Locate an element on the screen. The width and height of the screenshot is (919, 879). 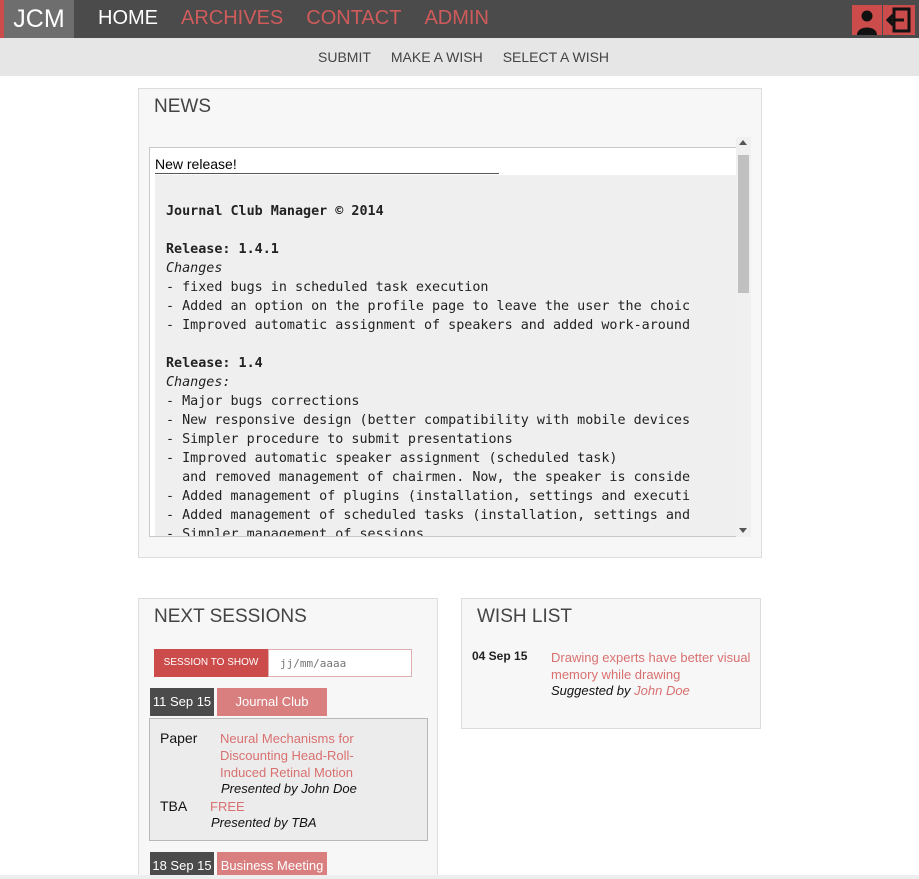
nav-admin: ADMIN is located at coordinates (456, 19).